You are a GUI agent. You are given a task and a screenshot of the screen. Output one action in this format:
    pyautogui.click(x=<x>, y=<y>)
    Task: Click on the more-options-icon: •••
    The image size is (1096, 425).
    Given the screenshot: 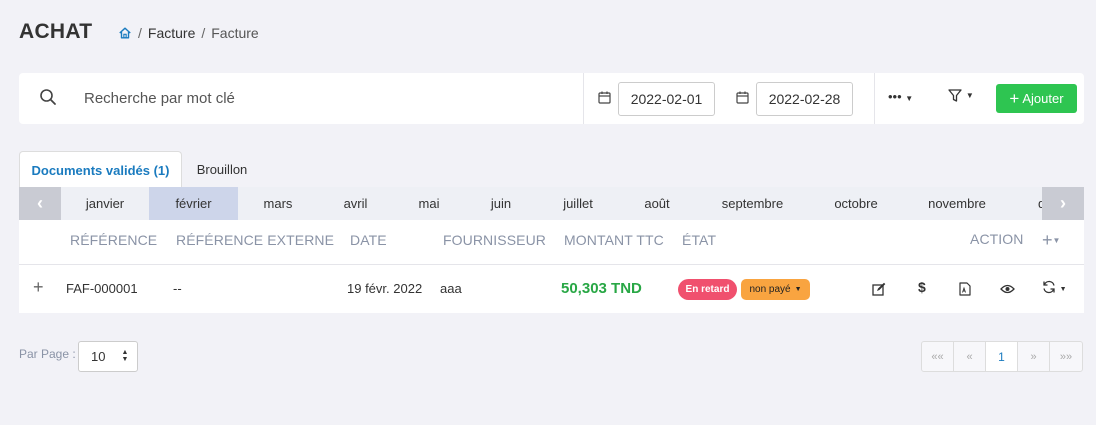 What is the action you would take?
    pyautogui.click(x=895, y=96)
    